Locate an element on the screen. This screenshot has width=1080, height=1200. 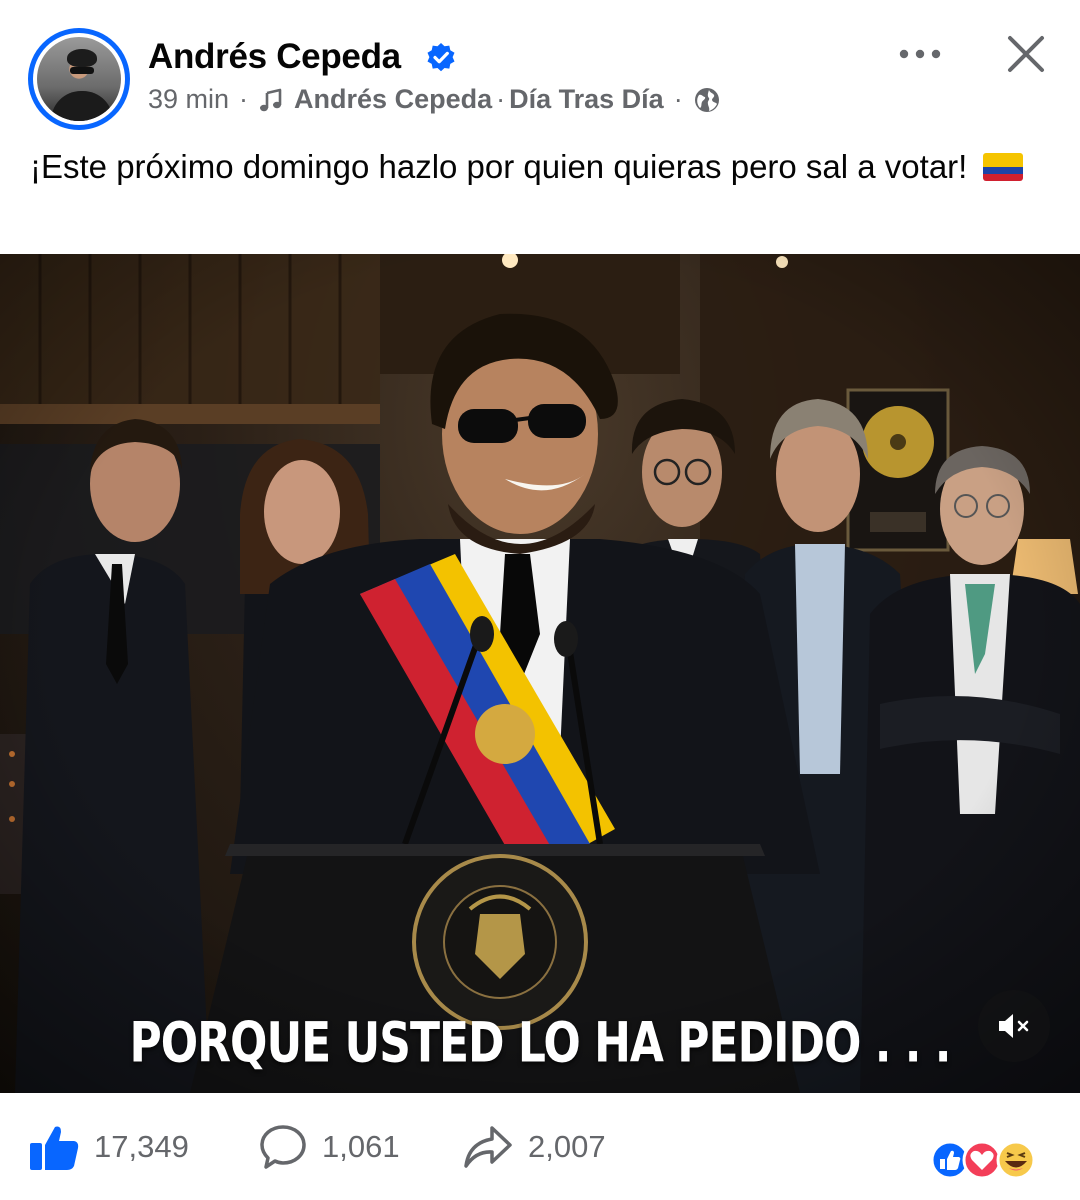
love-reaction-icon is located at coordinates (982, 1160).